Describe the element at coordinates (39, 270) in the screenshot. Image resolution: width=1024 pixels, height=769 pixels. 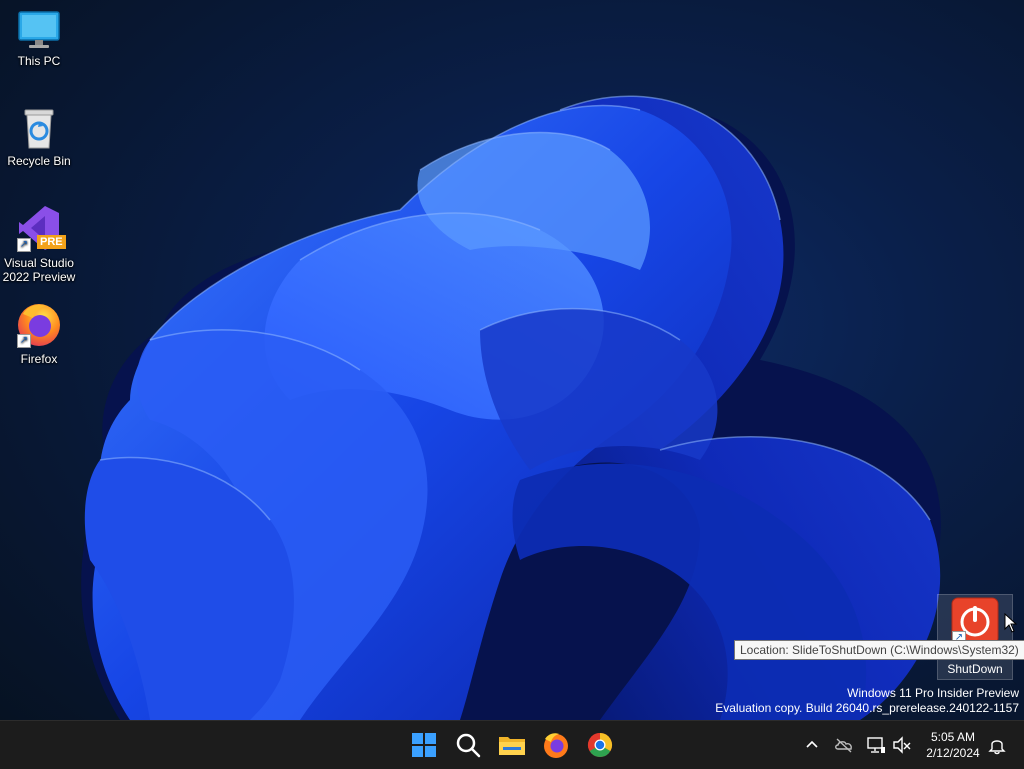
I see `desktop-icon-label: Visual Studio 2022 Preview` at that location.